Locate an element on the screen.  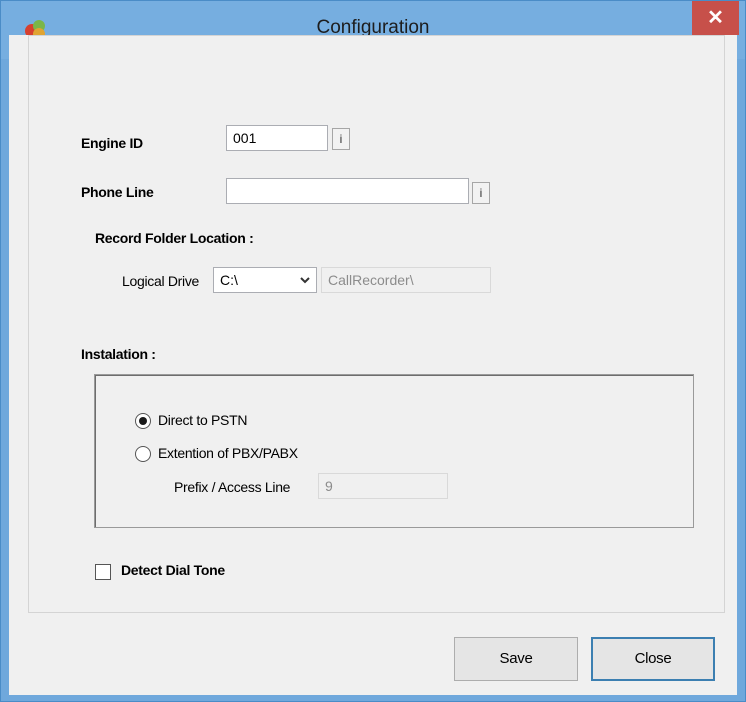
record-folder-input: CallRecorder\ is located at coordinates (406, 280).